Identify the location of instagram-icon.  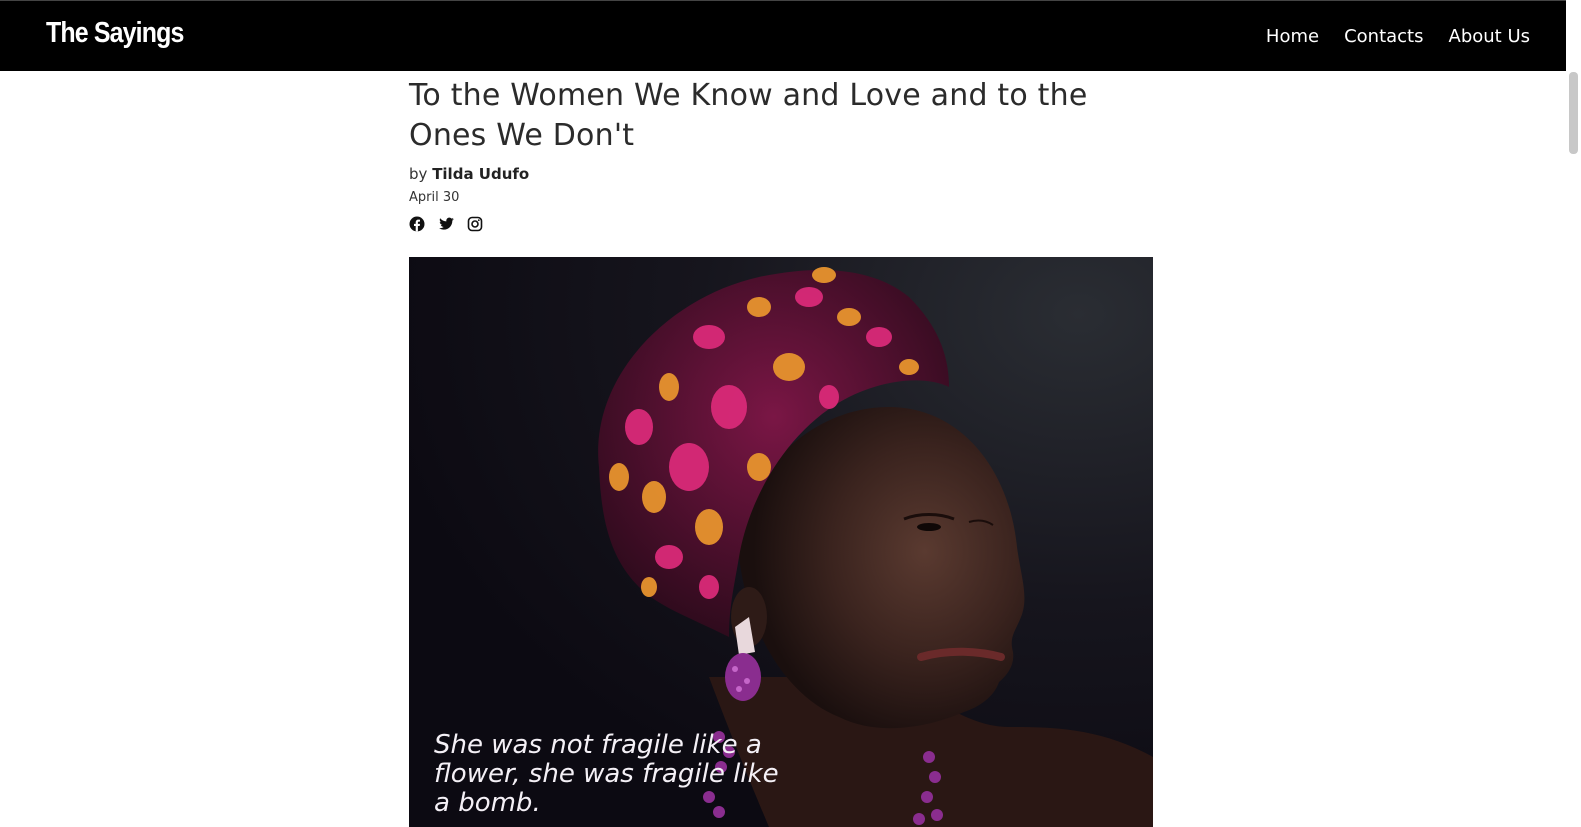
(475, 224).